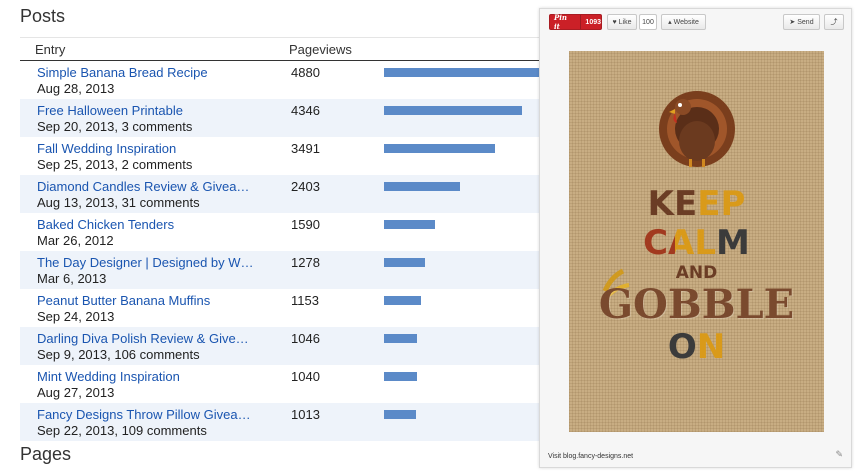 This screenshot has height=474, width=862. Describe the element at coordinates (305, 414) in the screenshot. I see `pageview-count: 1013` at that location.